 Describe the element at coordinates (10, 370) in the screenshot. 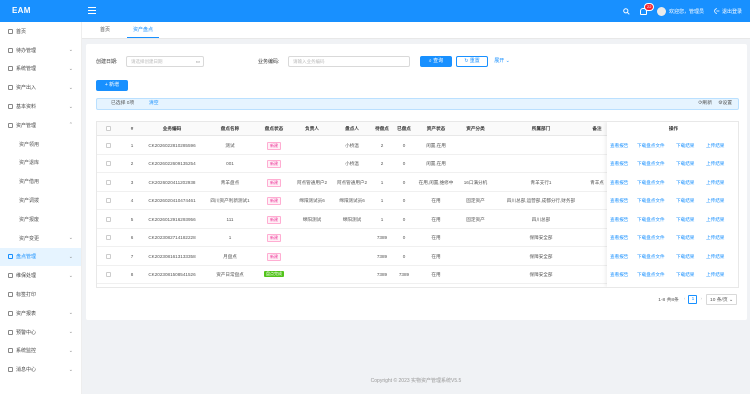

I see `message-icon` at that location.